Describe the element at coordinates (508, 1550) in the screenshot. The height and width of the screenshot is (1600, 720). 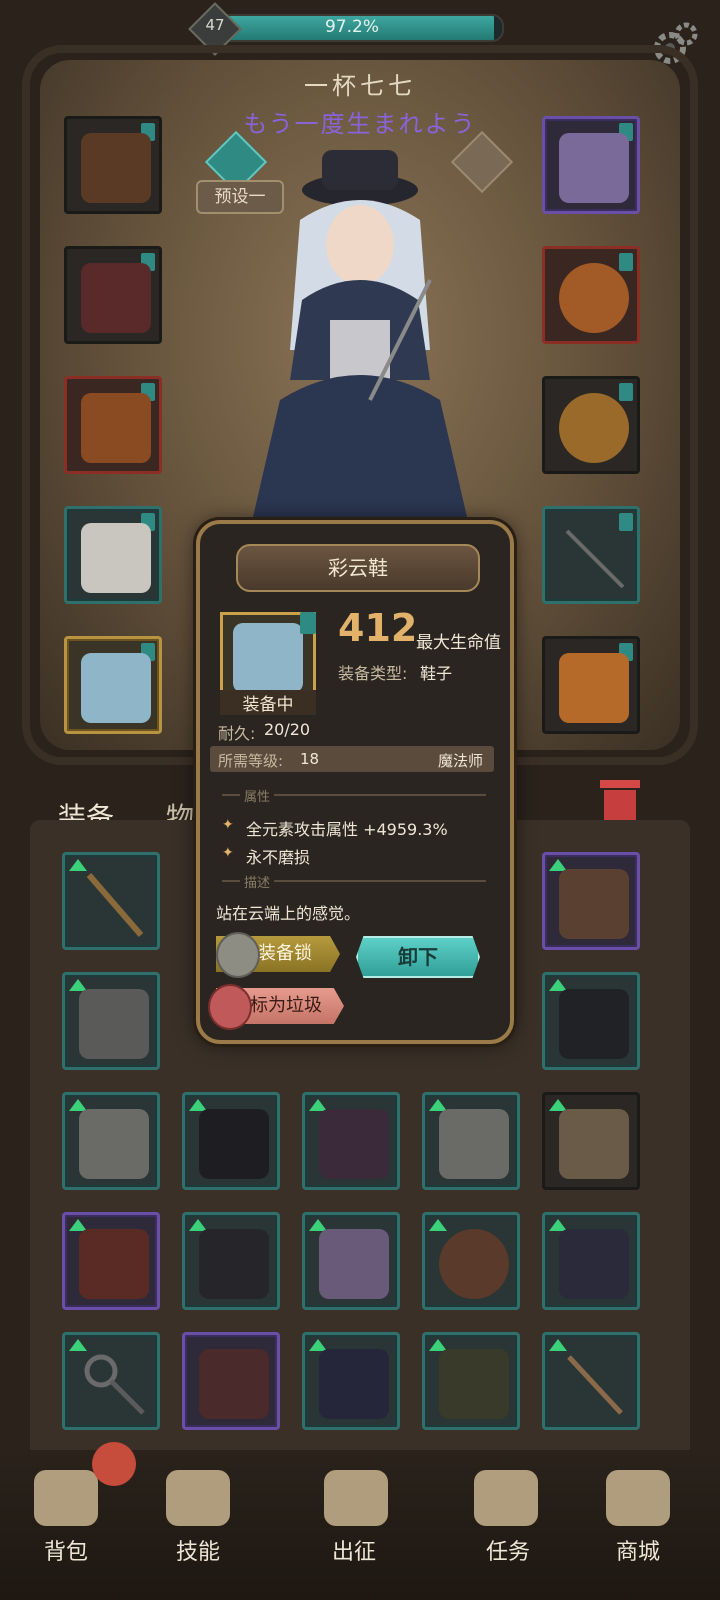
I see `nav-quests: 任务` at that location.